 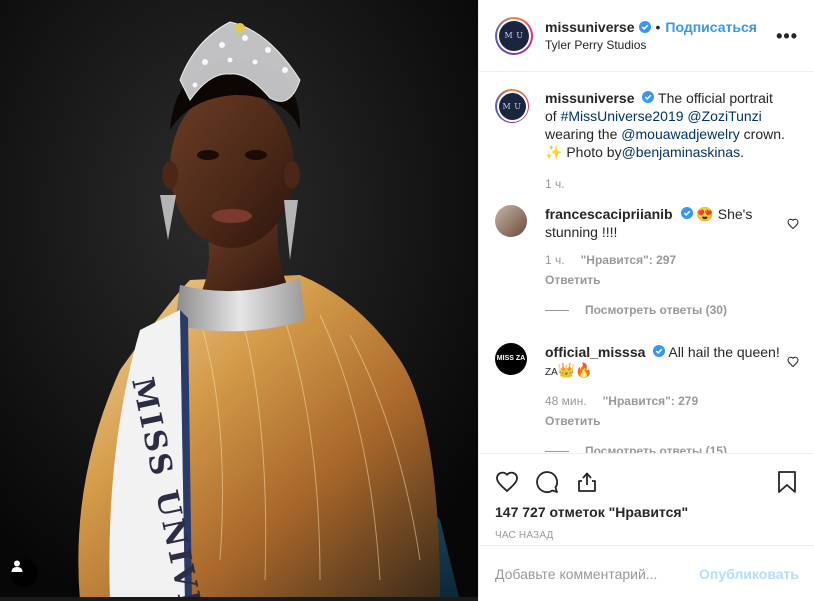 I want to click on more-options-icon: •••, so click(x=787, y=36).